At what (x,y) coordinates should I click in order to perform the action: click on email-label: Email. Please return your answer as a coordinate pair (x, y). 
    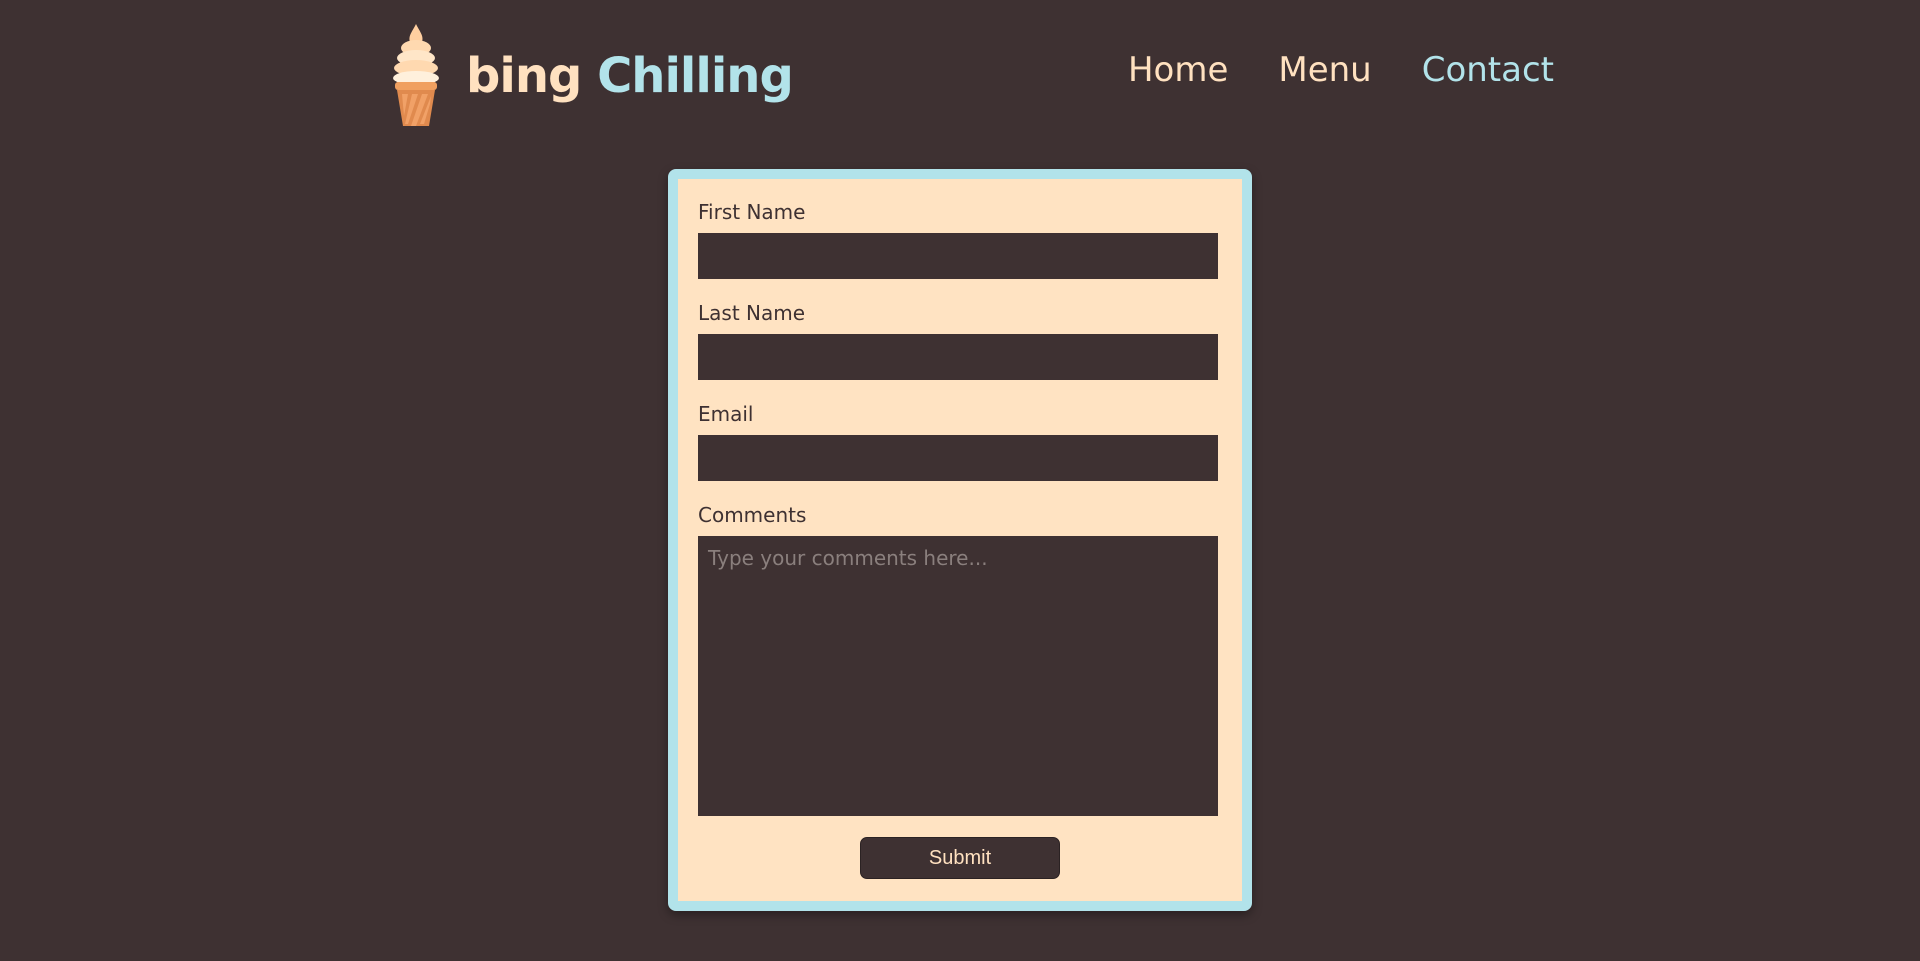
    Looking at the image, I should click on (726, 414).